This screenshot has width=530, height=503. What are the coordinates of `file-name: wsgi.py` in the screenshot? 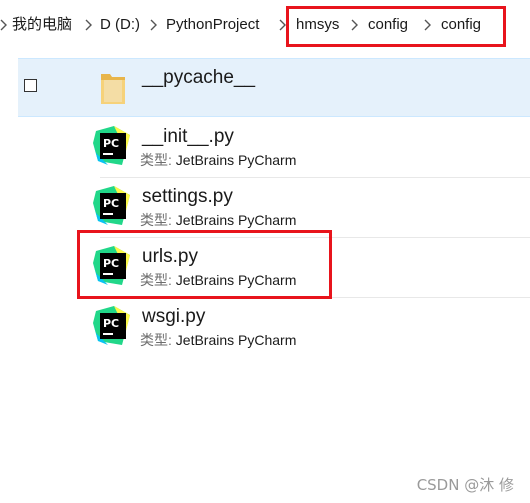 It's located at (173, 317).